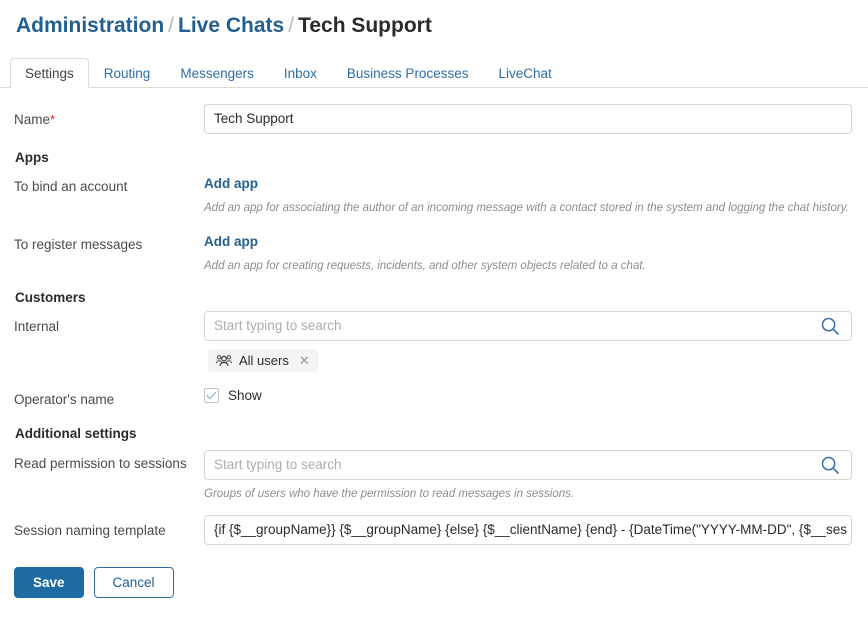 This screenshot has width=868, height=630. Describe the element at coordinates (50, 297) in the screenshot. I see `section-heading-customers: Customers` at that location.